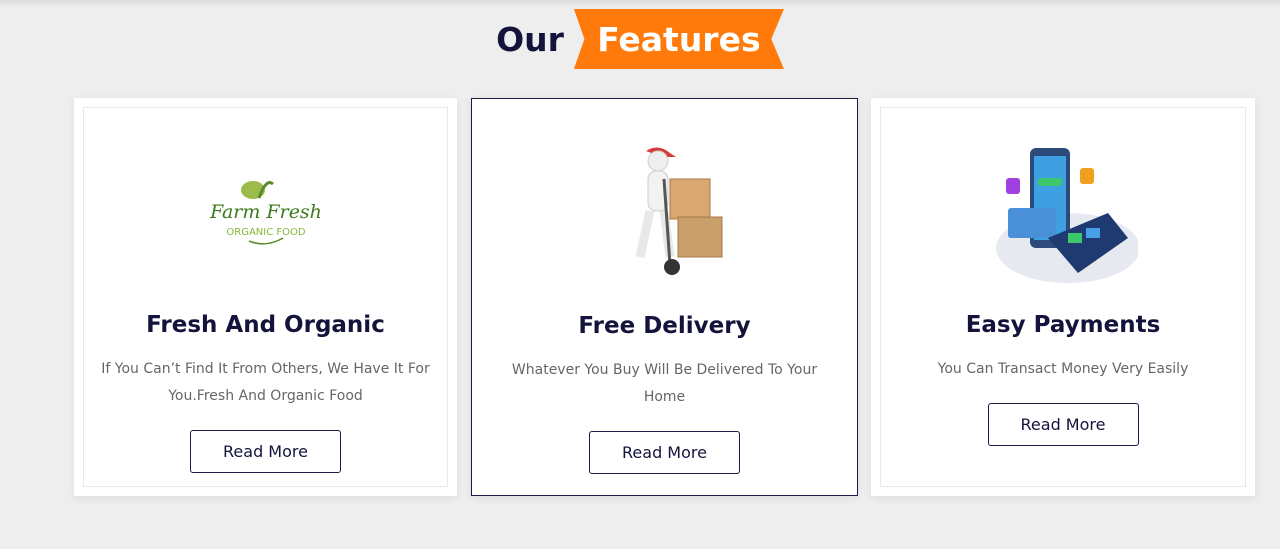 Image resolution: width=1280 pixels, height=549 pixels. Describe the element at coordinates (265, 232) in the screenshot. I see `svg-text: ORGANIC FOOD` at that location.